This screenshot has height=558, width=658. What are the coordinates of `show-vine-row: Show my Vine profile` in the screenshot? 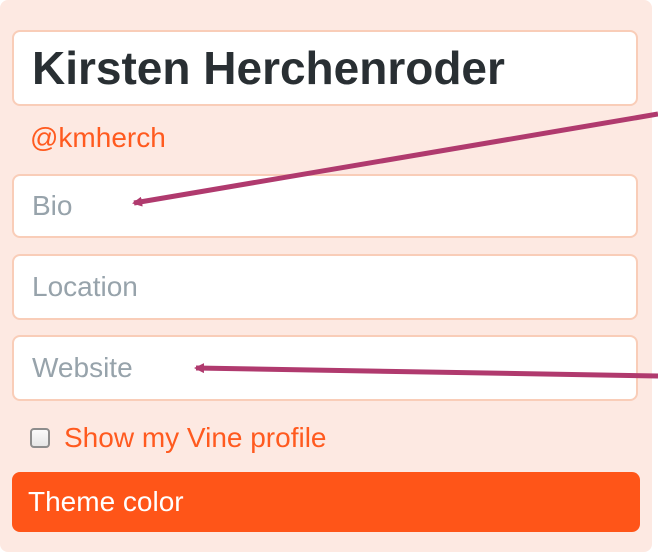 It's located at (178, 438).